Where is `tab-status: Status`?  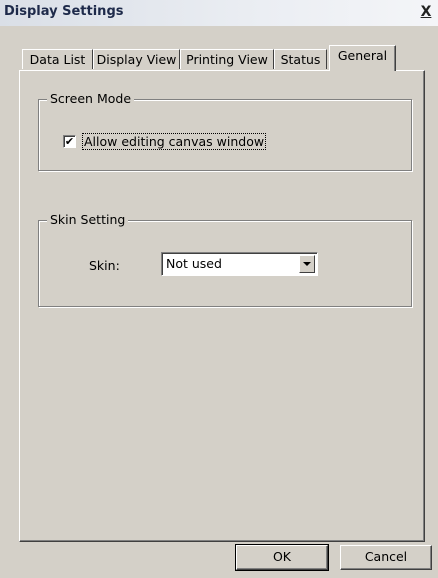
tab-status: Status is located at coordinates (300, 59).